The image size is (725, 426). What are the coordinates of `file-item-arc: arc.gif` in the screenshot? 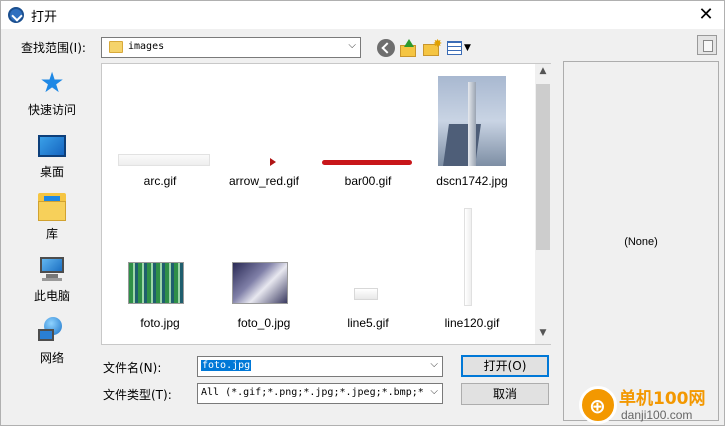 It's located at (160, 137).